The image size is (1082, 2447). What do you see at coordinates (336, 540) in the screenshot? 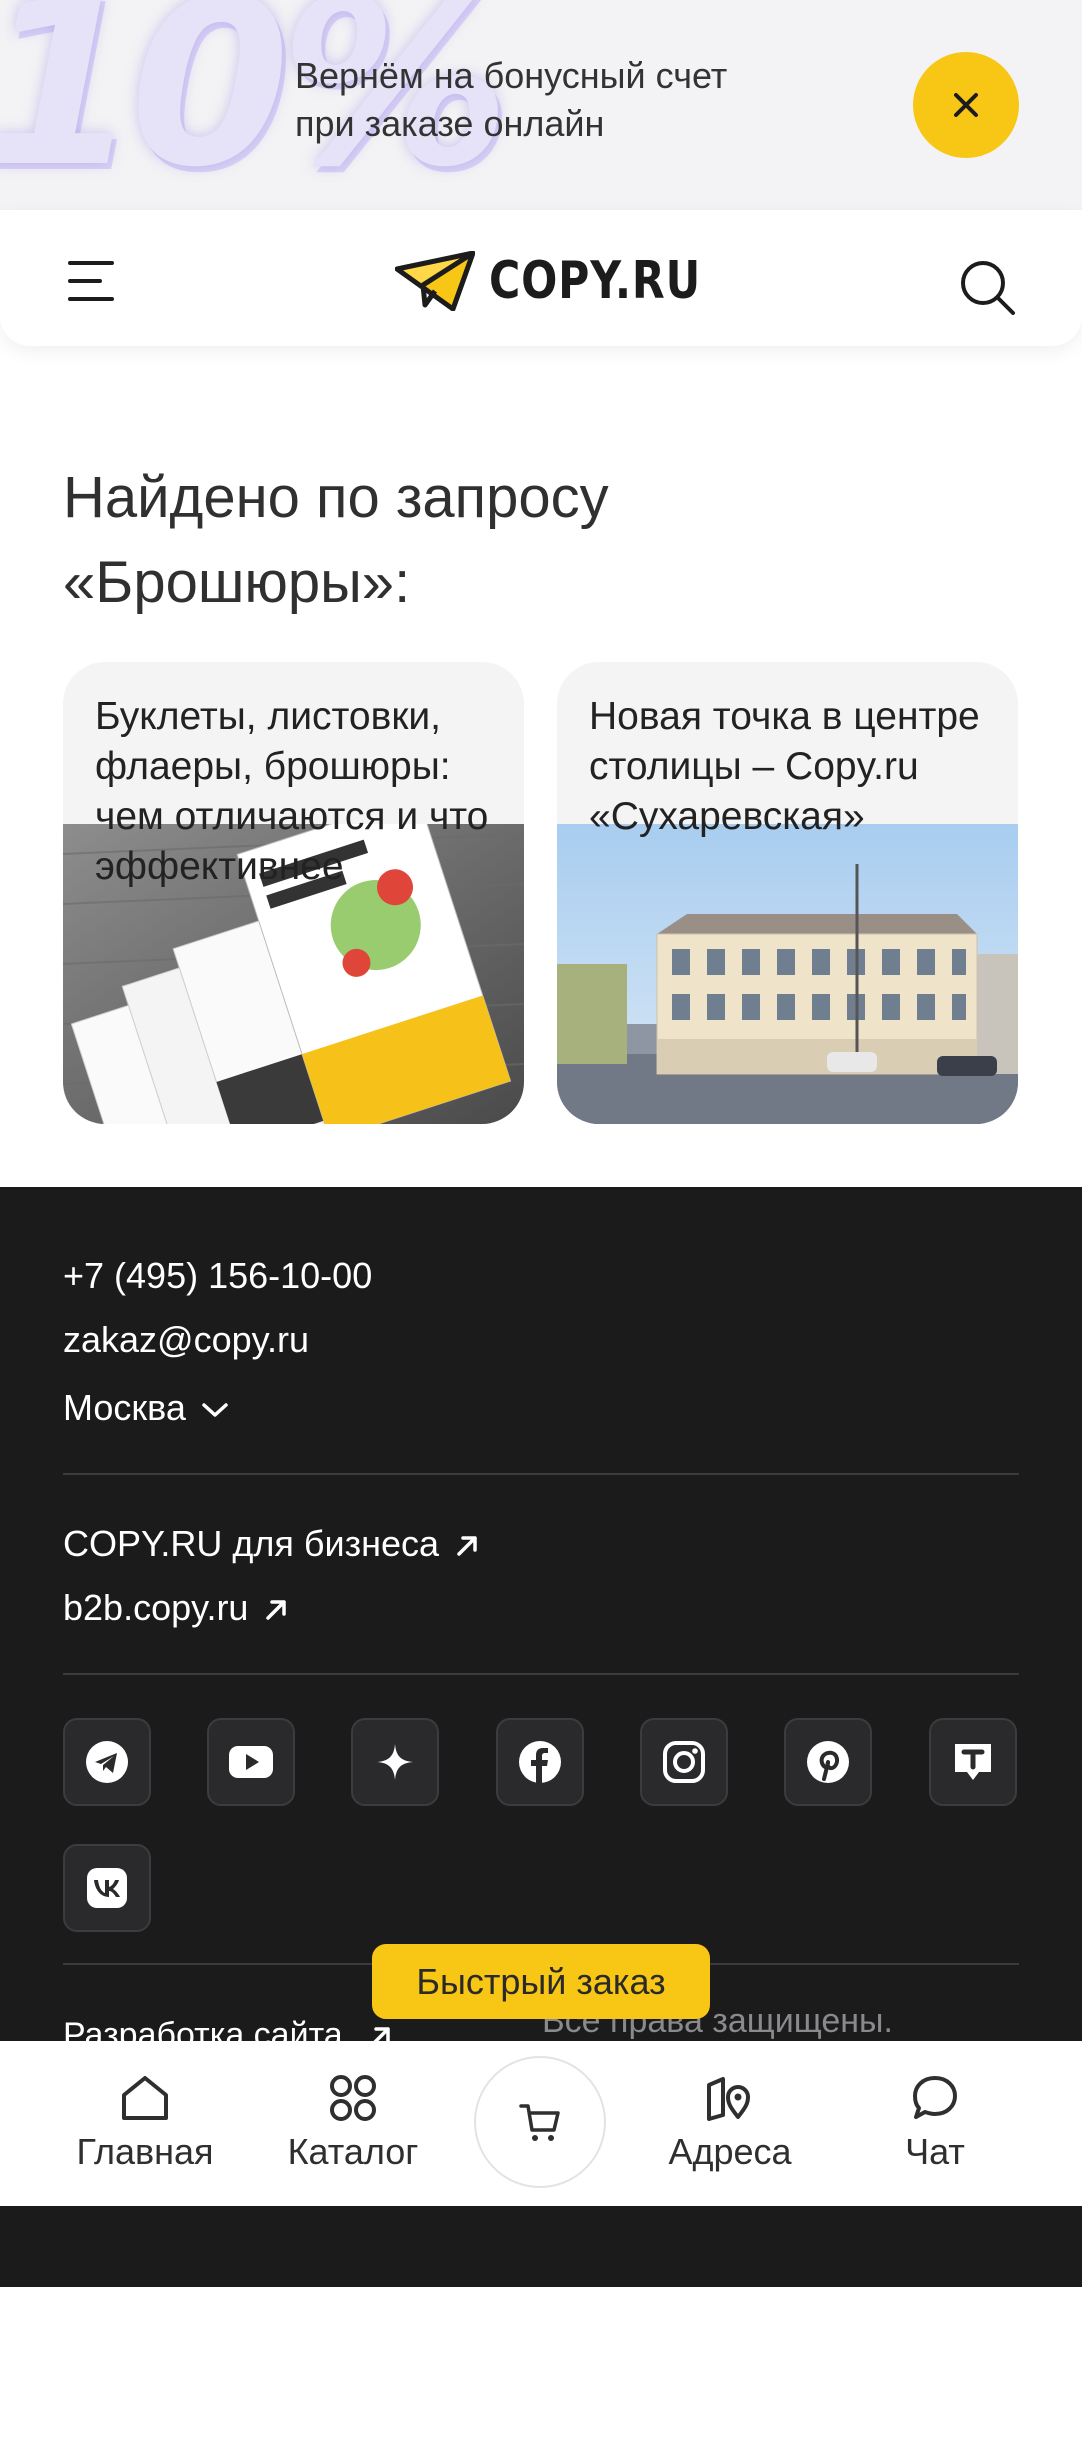
I see `page-title: Найдено по запросу «Брошюры»:` at bounding box center [336, 540].